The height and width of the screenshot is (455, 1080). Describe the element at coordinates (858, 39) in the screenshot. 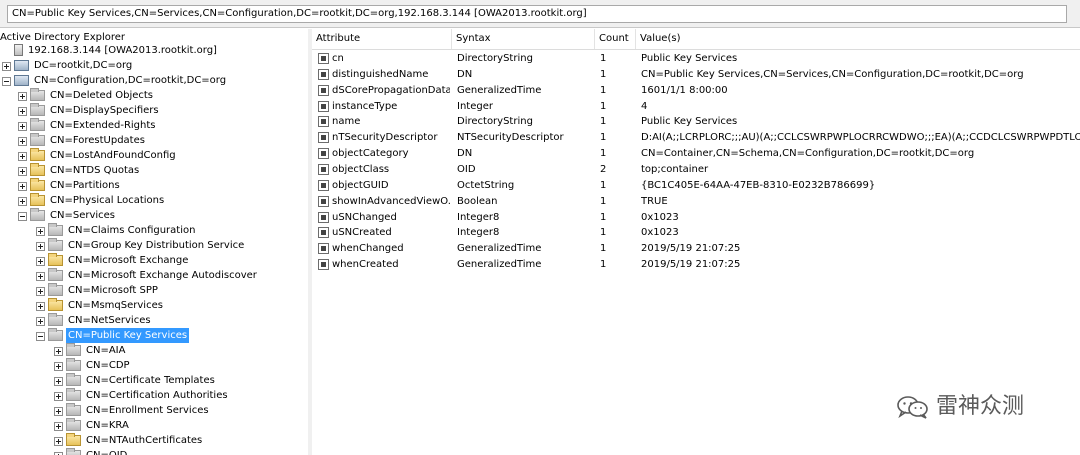

I see `column-header-values: Value(s)` at that location.